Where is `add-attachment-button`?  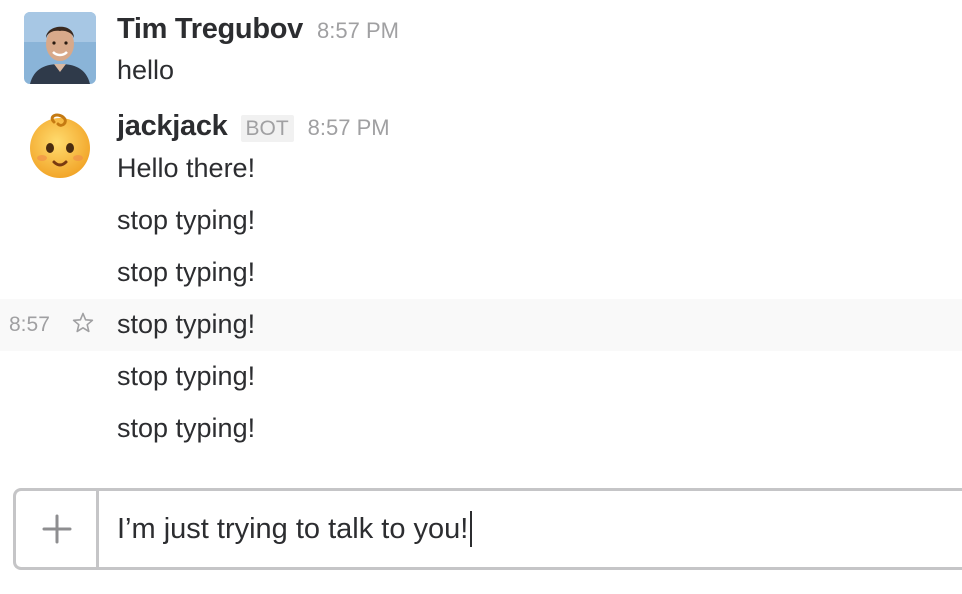 add-attachment-button is located at coordinates (57, 529).